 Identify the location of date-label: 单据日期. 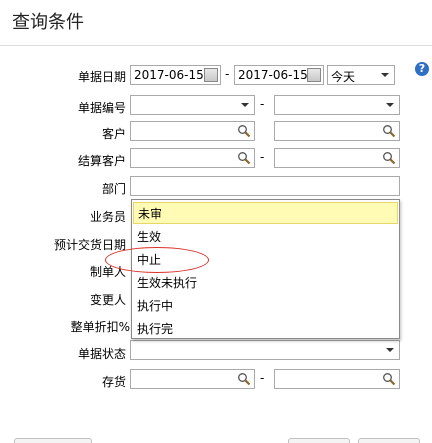
(101, 77).